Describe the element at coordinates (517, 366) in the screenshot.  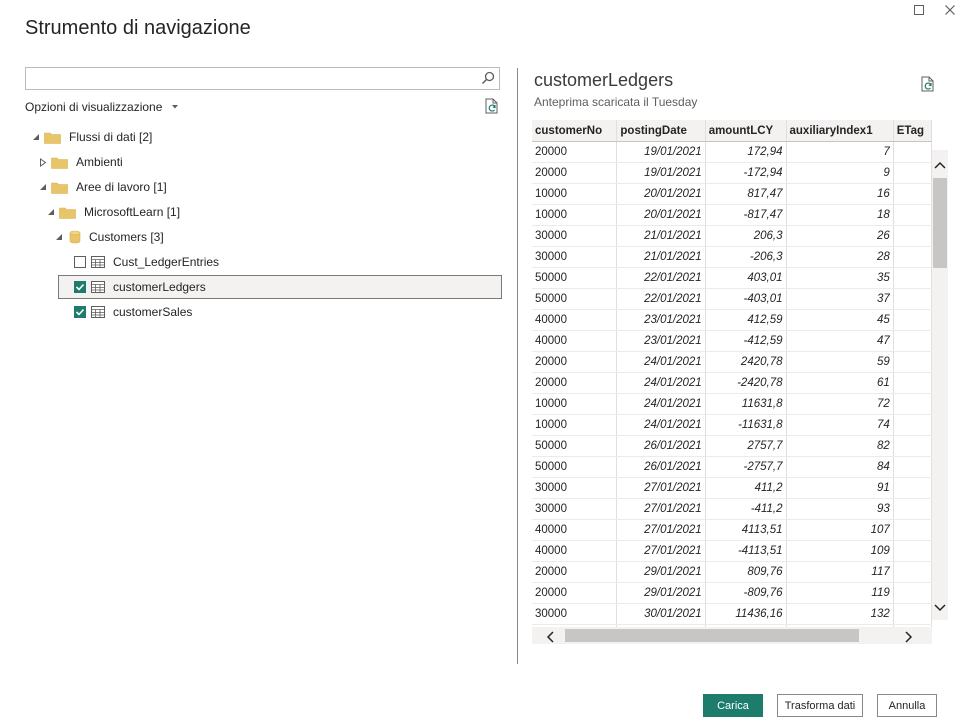
I see `pane-divider` at that location.